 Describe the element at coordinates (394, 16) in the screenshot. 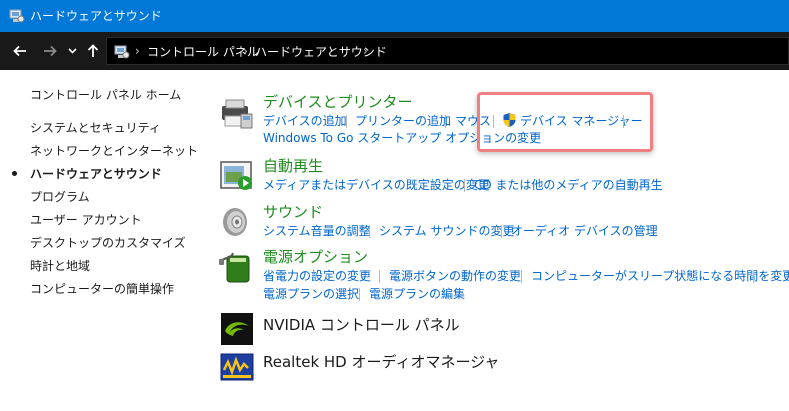

I see `title-bar: ハードウェアとサウンド` at that location.